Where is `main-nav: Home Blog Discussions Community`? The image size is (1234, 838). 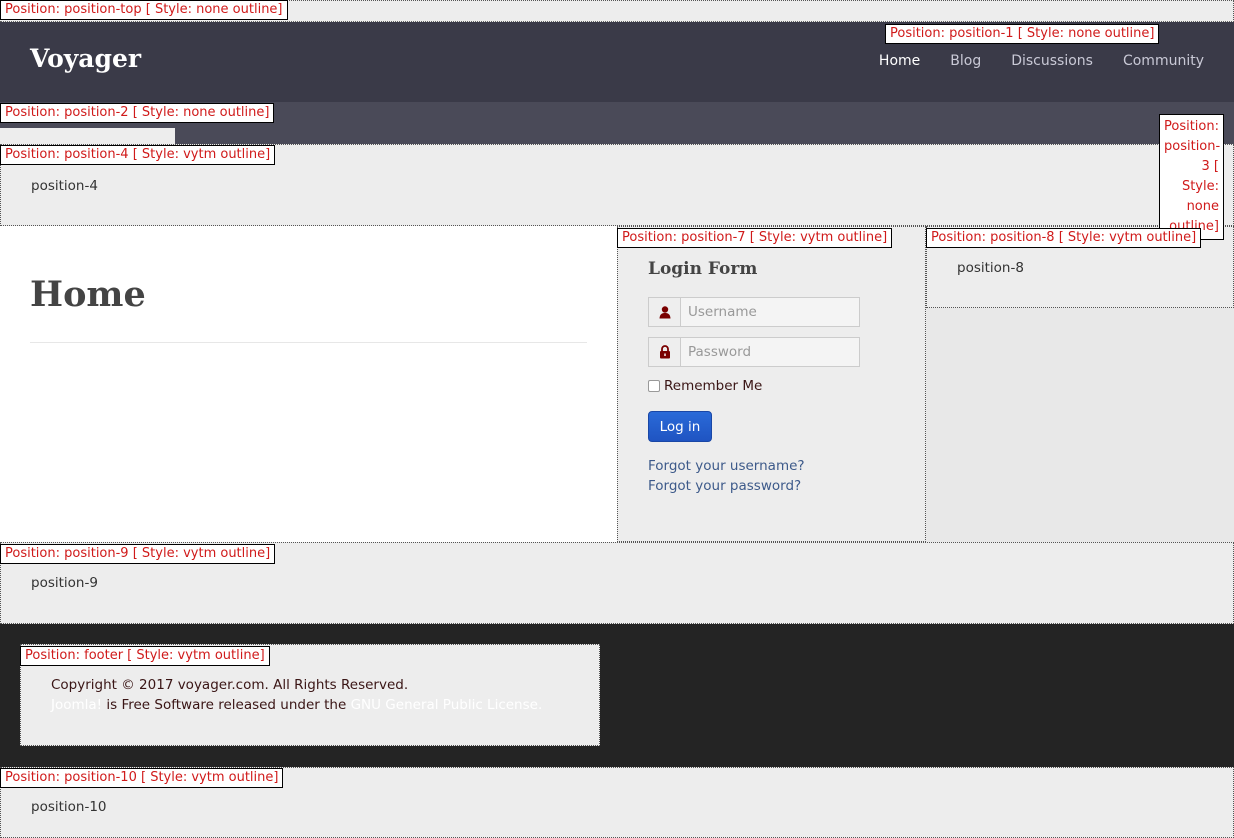 main-nav: Home Blog Discussions Community is located at coordinates (1026, 61).